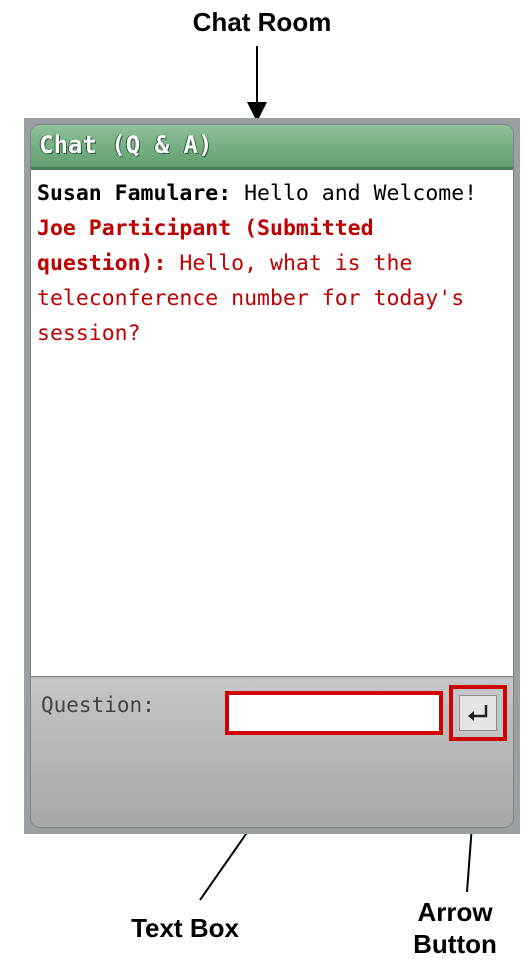  What do you see at coordinates (185, 928) in the screenshot?
I see `text-box-annotation: Text Box` at bounding box center [185, 928].